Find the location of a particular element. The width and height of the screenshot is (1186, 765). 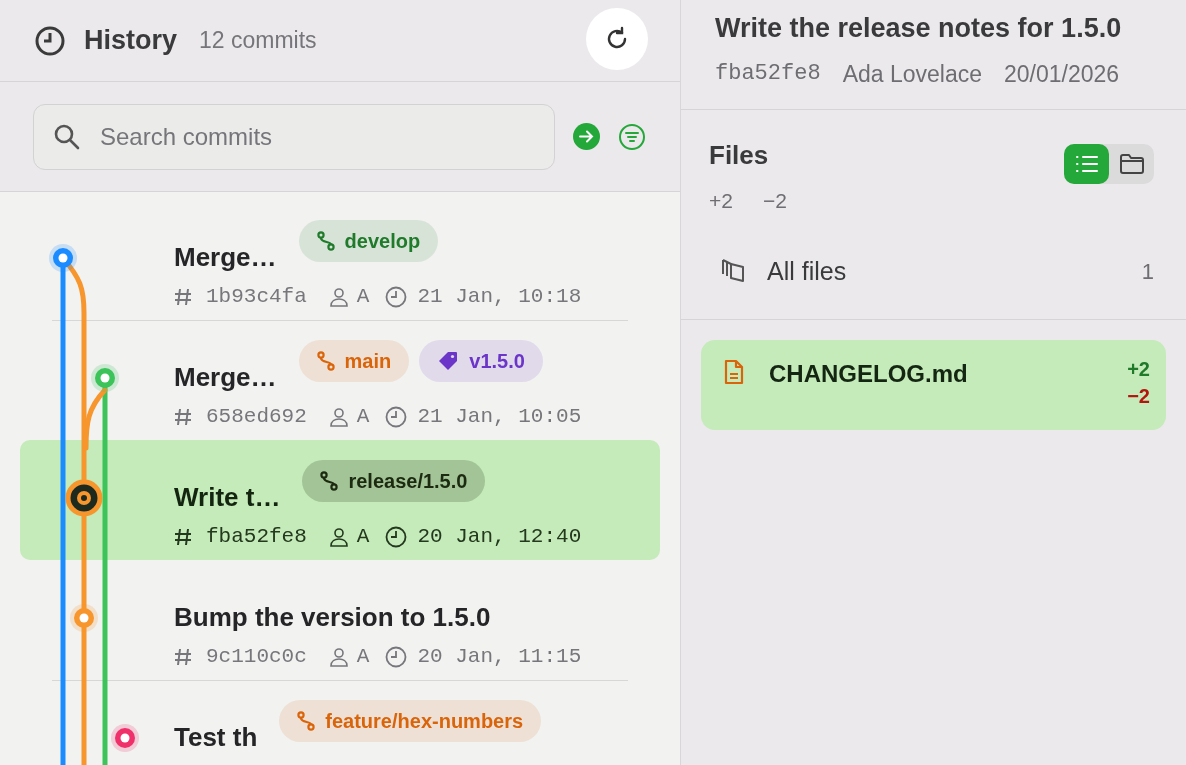

document-icon is located at coordinates (734, 372).